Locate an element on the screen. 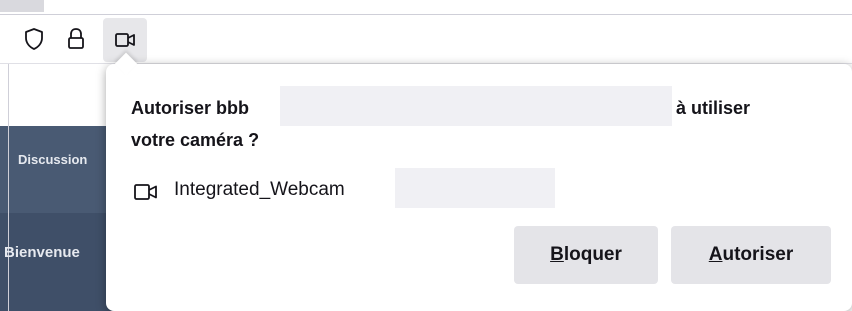 This screenshot has height=311, width=852. page-sidebar-header is located at coordinates (60, 169).